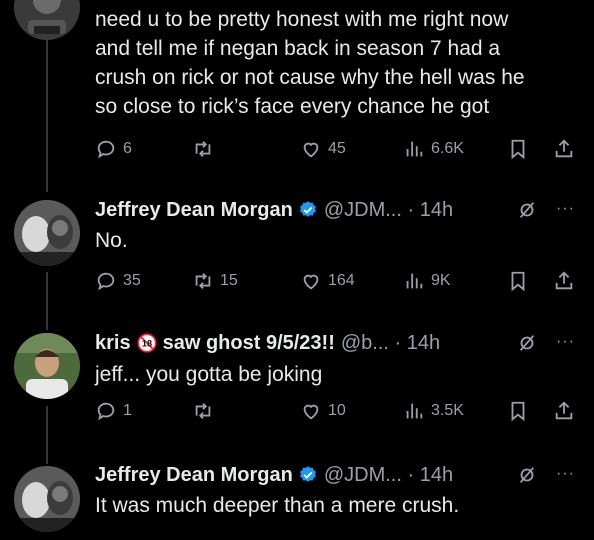 This screenshot has width=594, height=540. Describe the element at coordinates (277, 505) in the screenshot. I see `tweet-text: It was much deeper than a mere crush.` at that location.